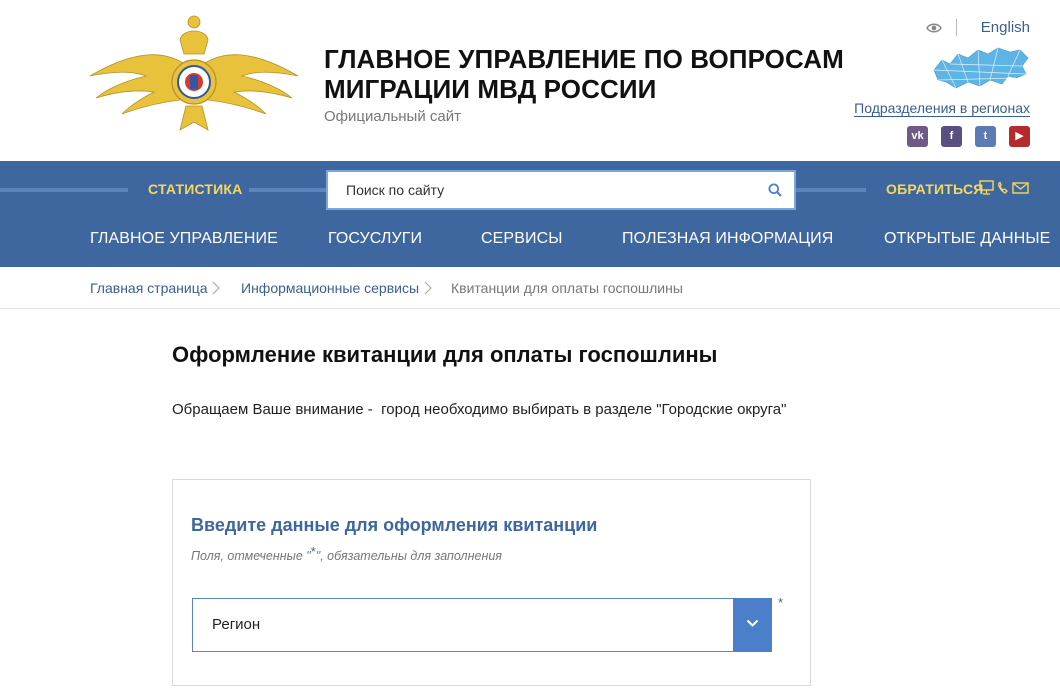 This screenshot has height=689, width=1060. I want to click on site-subtitle: Официальный сайт, so click(392, 116).